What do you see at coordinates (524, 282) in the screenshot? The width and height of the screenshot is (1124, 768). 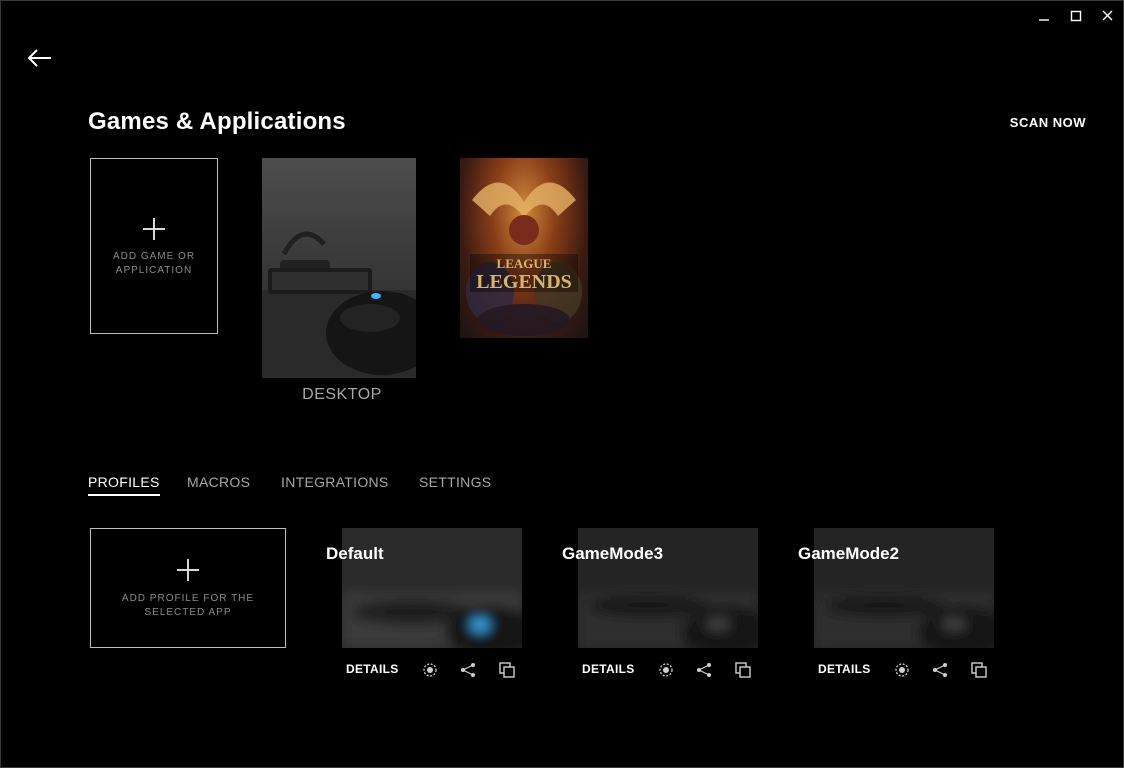 I see `svg-text: LEGENDS` at bounding box center [524, 282].